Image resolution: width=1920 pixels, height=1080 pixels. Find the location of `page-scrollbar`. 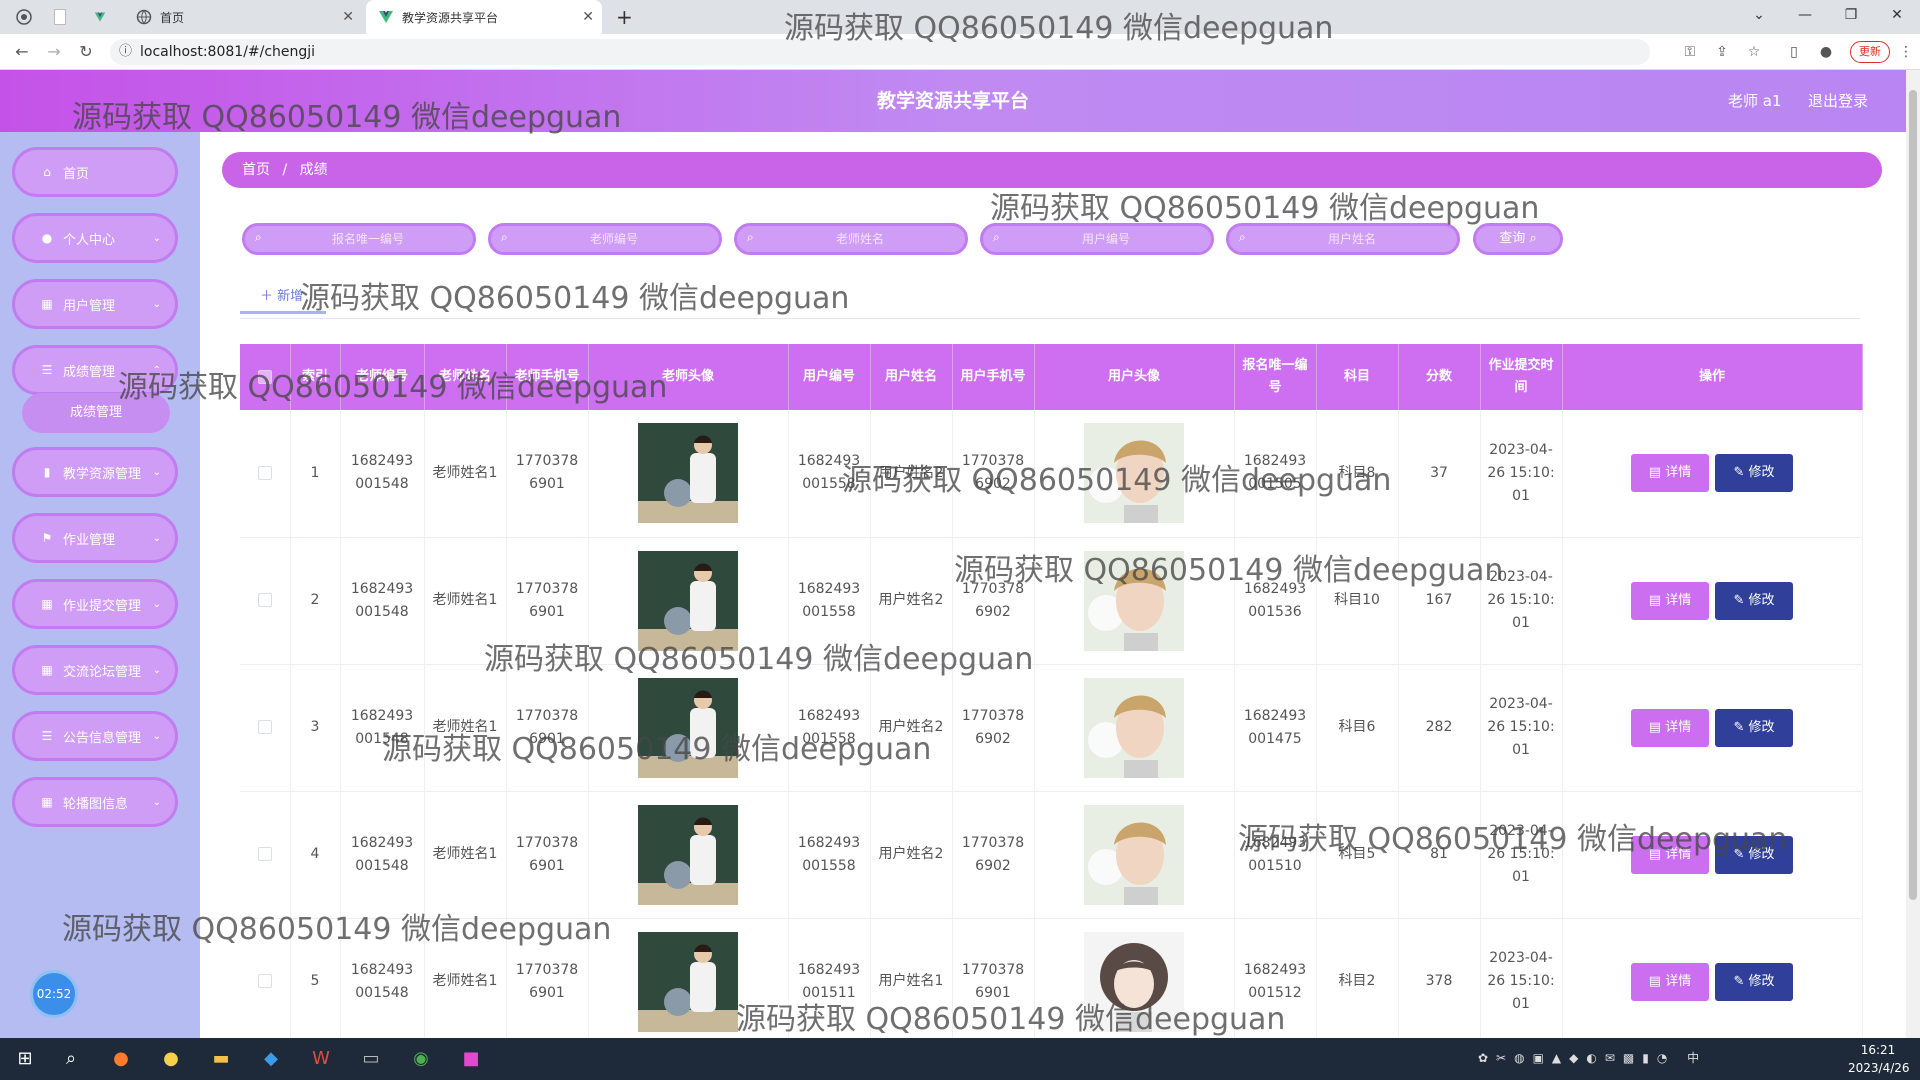

page-scrollbar is located at coordinates (1913, 554).